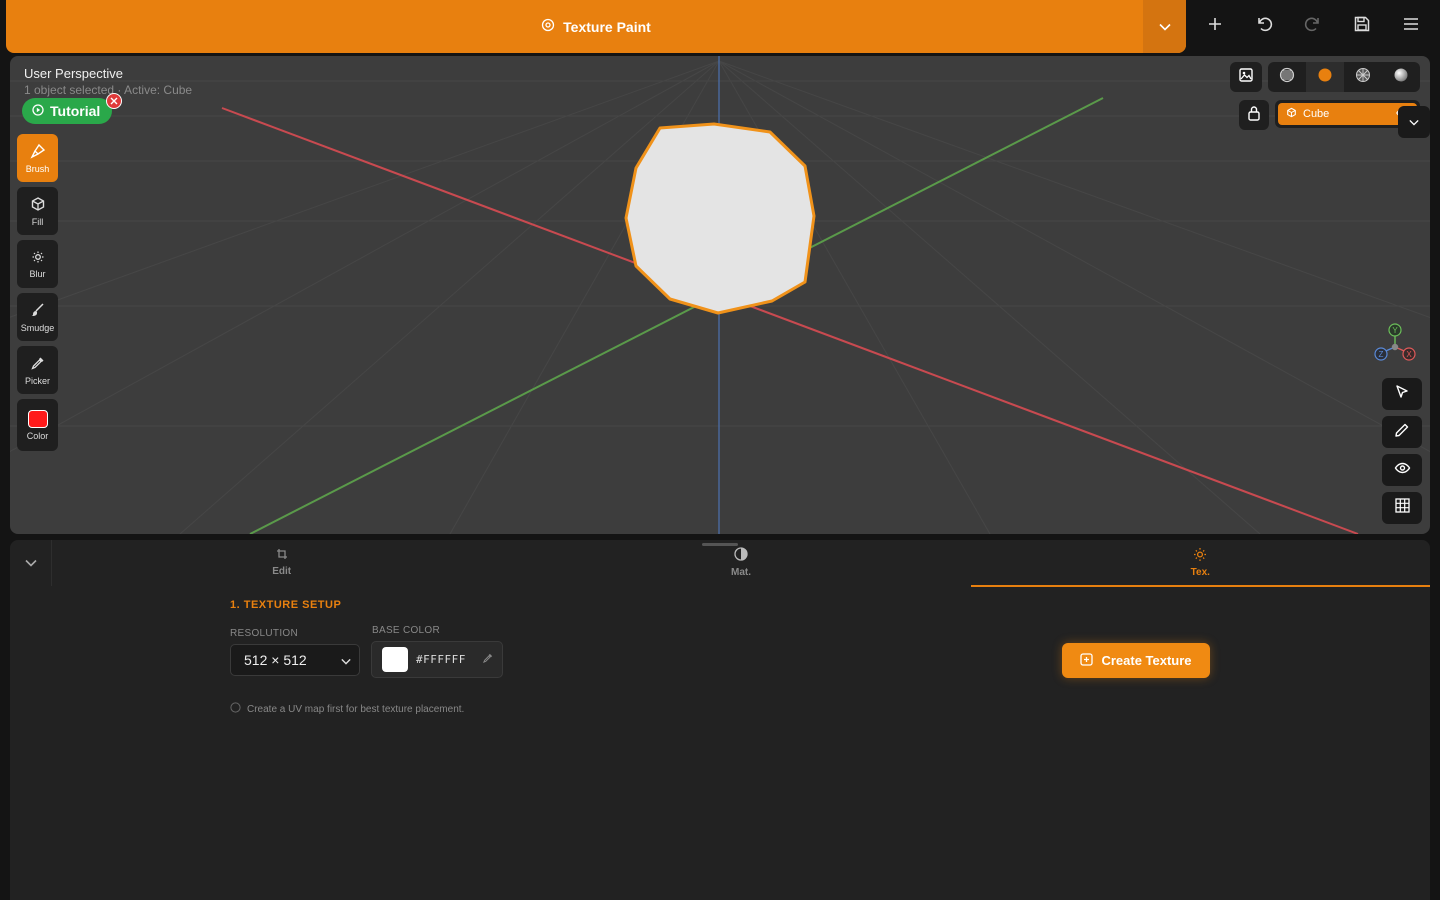  I want to click on eye-icon, so click(1402, 470).